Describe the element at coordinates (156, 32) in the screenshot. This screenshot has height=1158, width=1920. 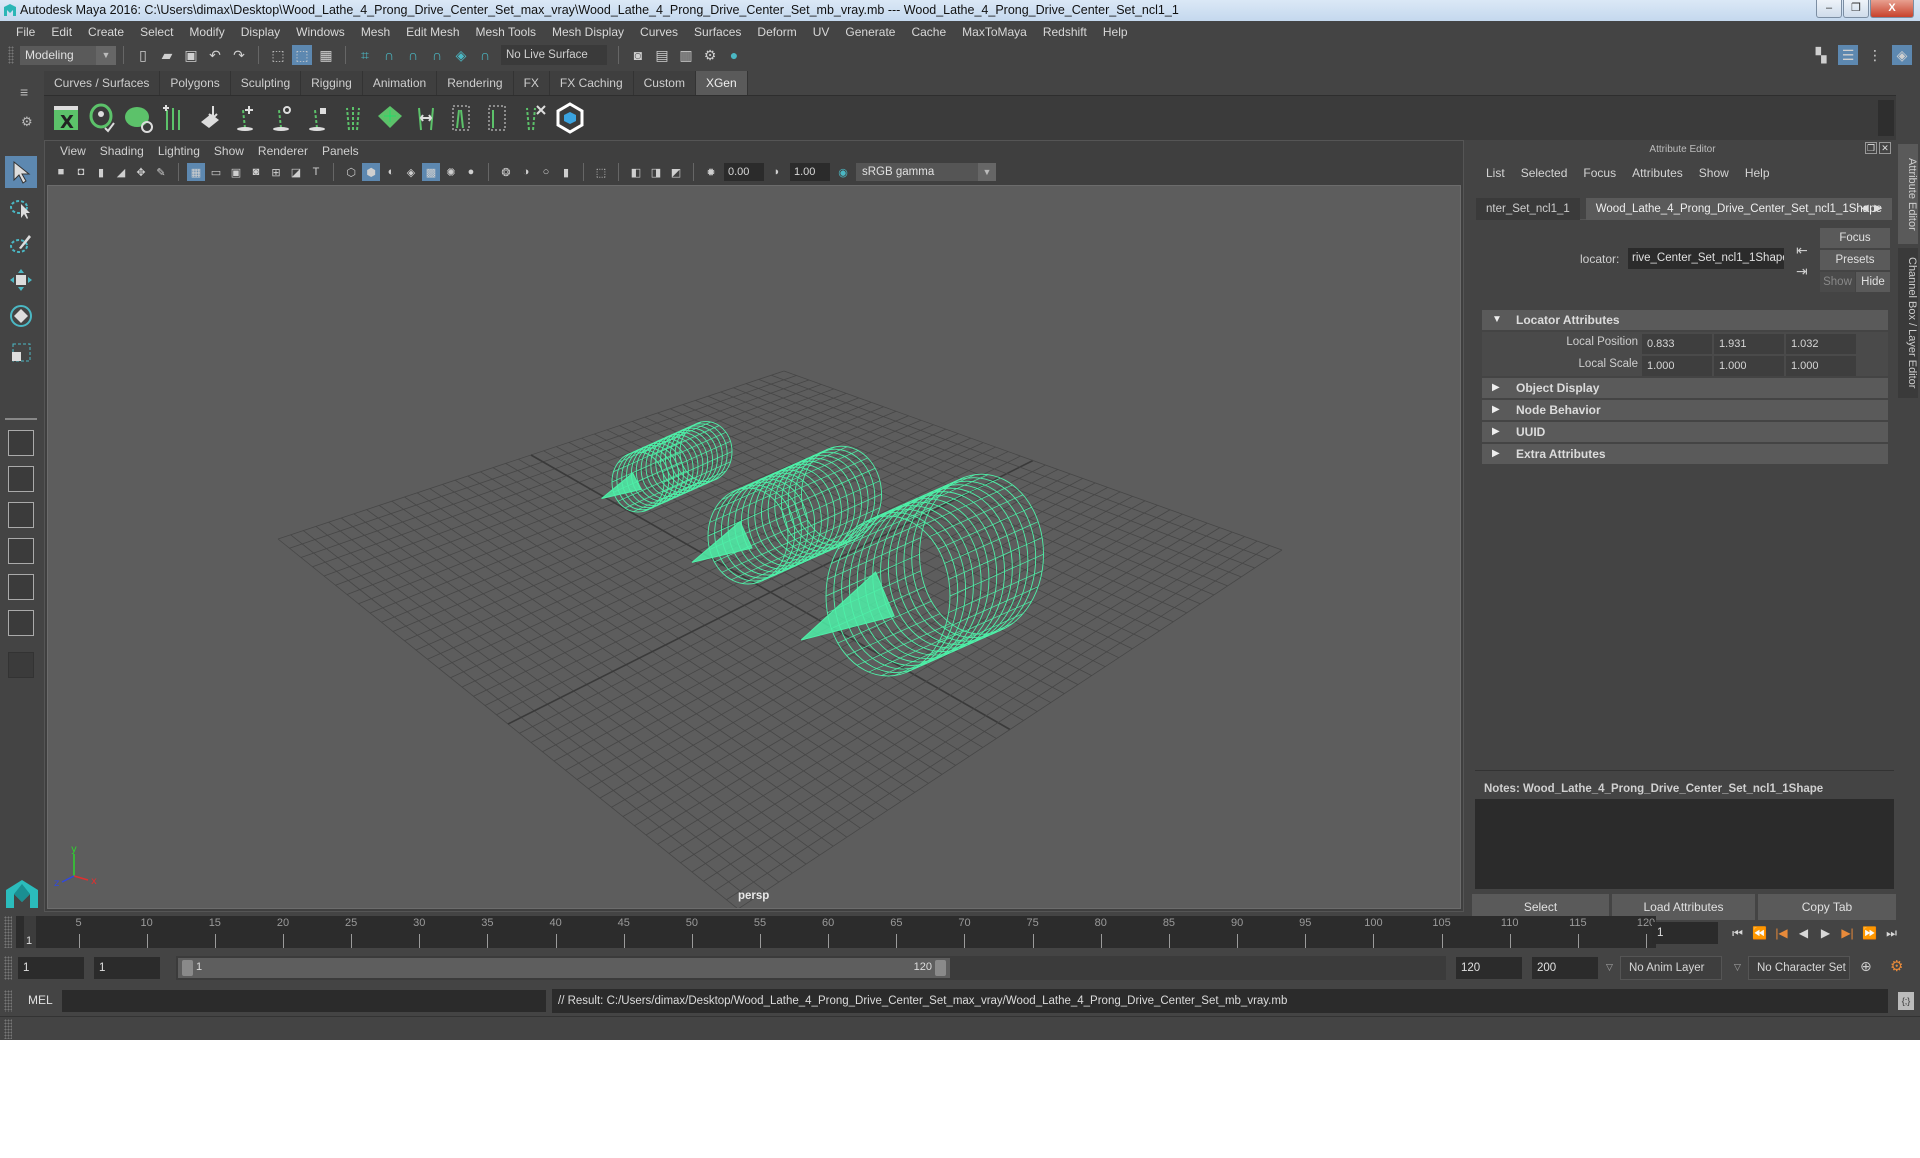
I see `menu-select: Select` at that location.